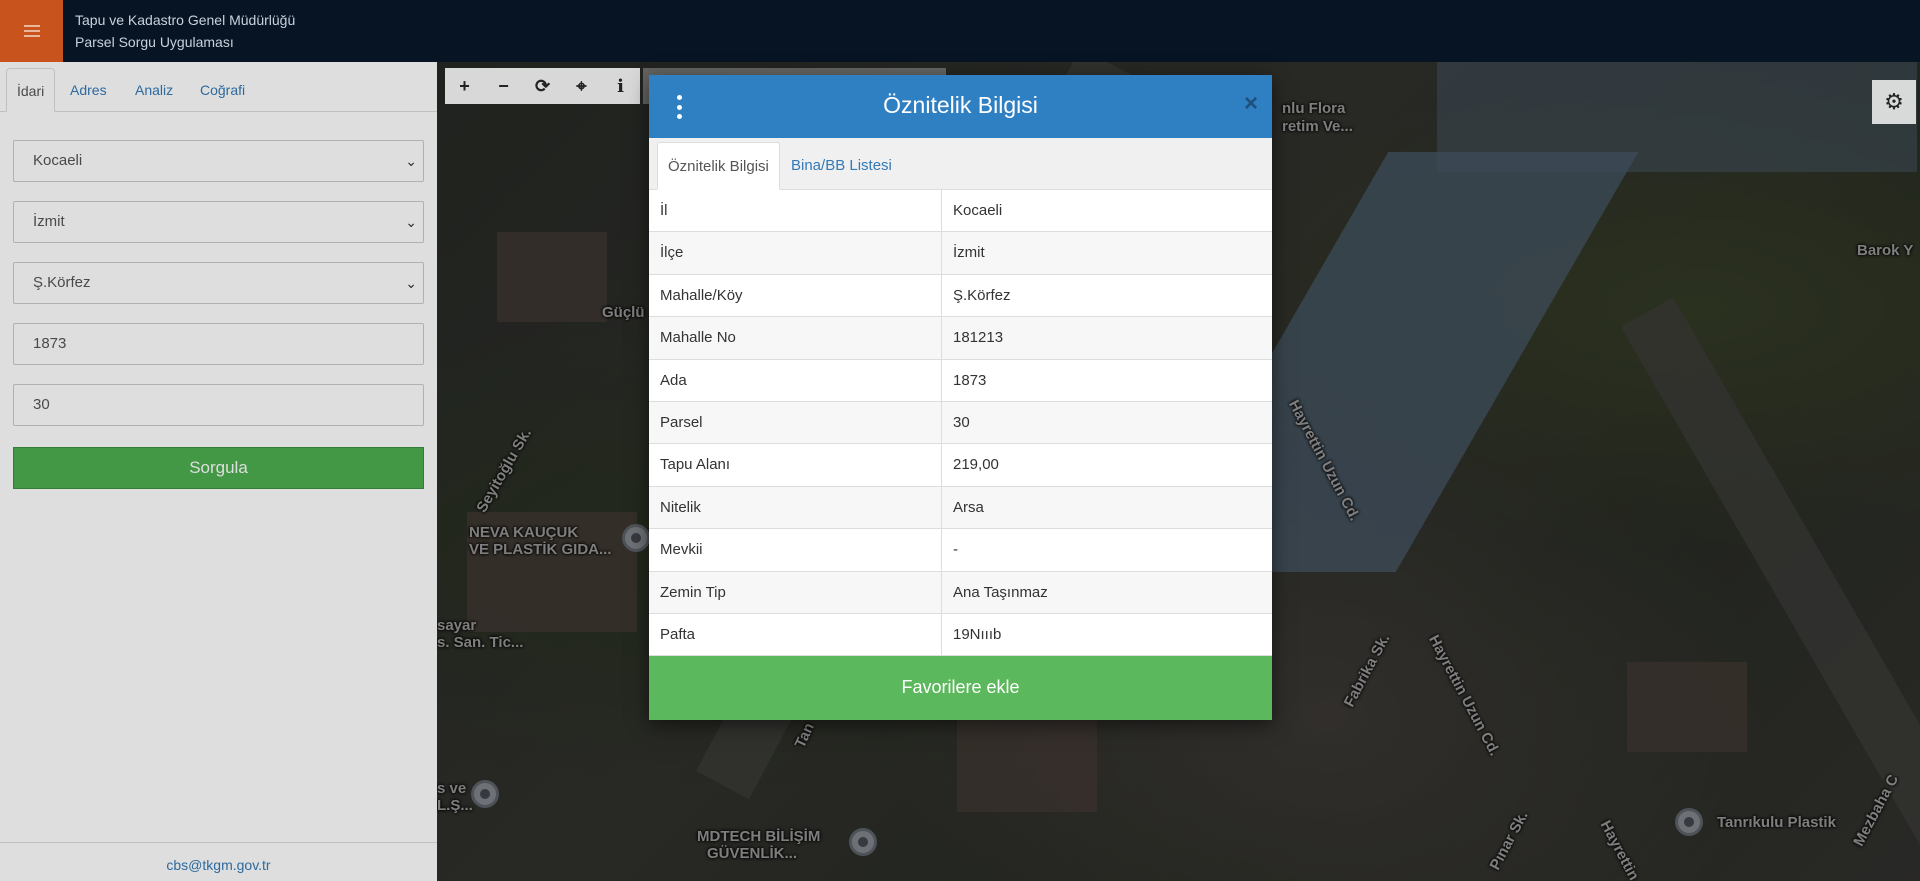 The width and height of the screenshot is (1920, 881). Describe the element at coordinates (970, 380) in the screenshot. I see `attribute-value: 1873` at that location.